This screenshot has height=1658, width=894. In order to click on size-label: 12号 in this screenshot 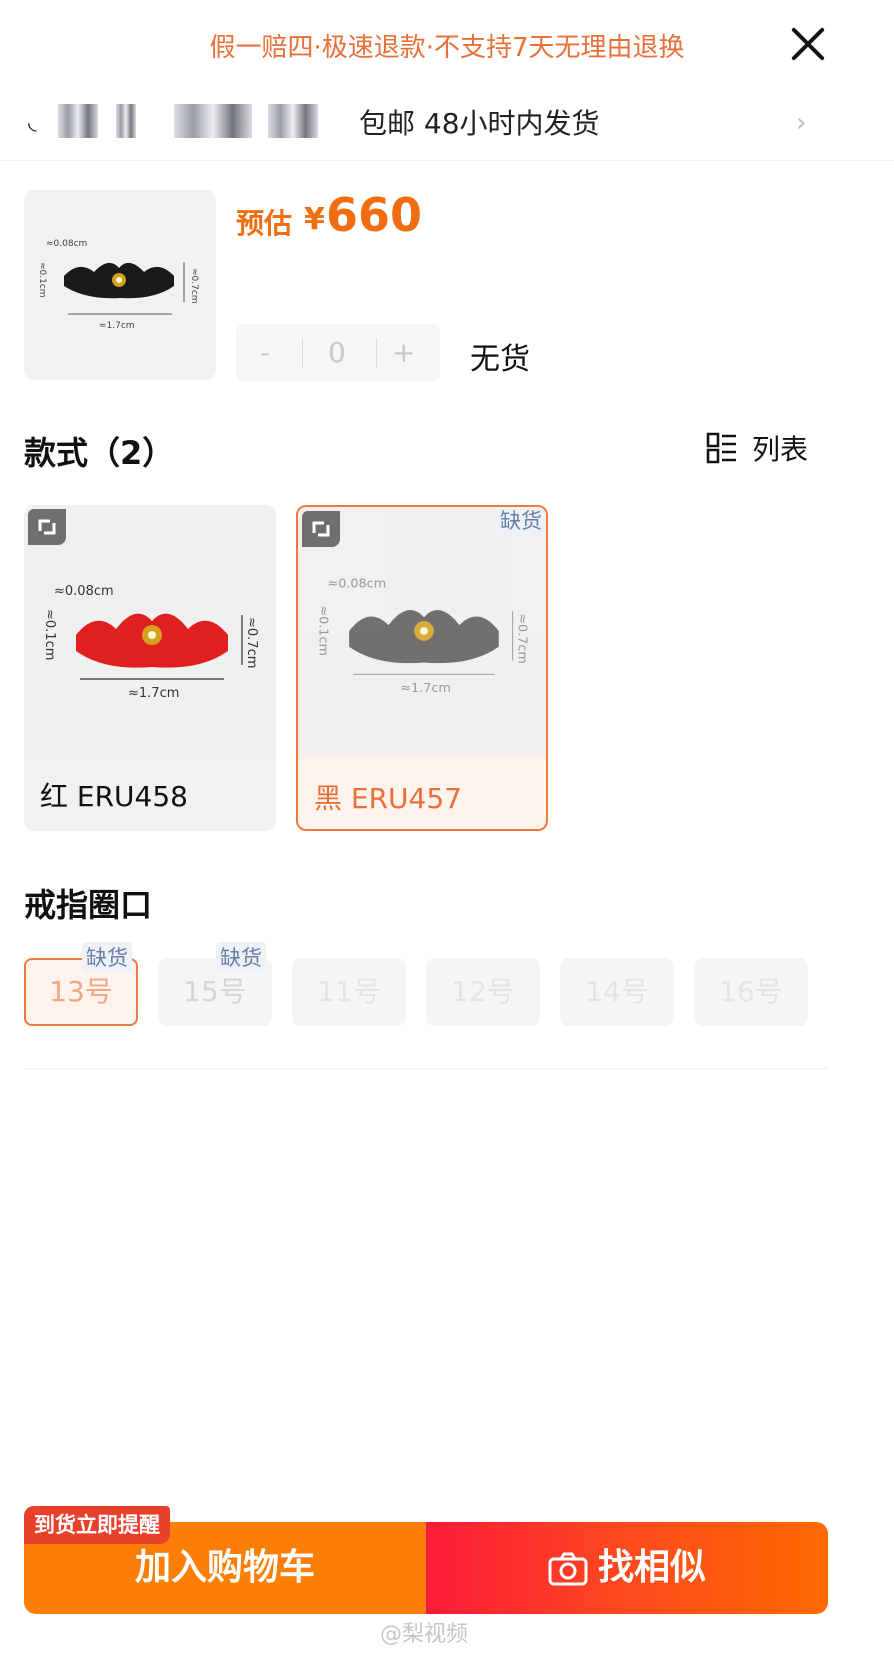, I will do `click(483, 991)`.